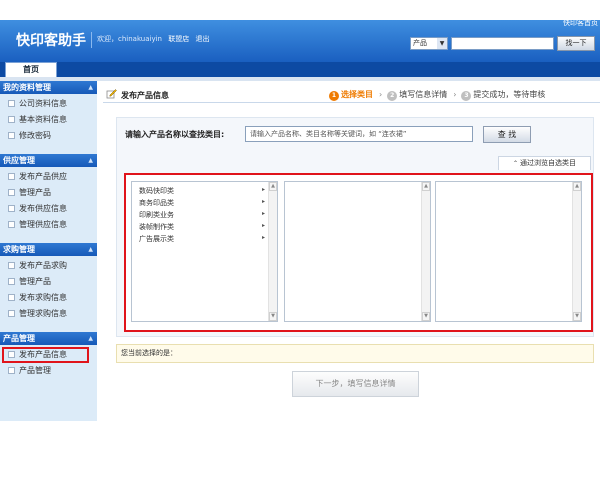  What do you see at coordinates (37, 298) in the screenshot?
I see `sidebar-item-publish-purchase-info: 发布求购信息` at bounding box center [37, 298].